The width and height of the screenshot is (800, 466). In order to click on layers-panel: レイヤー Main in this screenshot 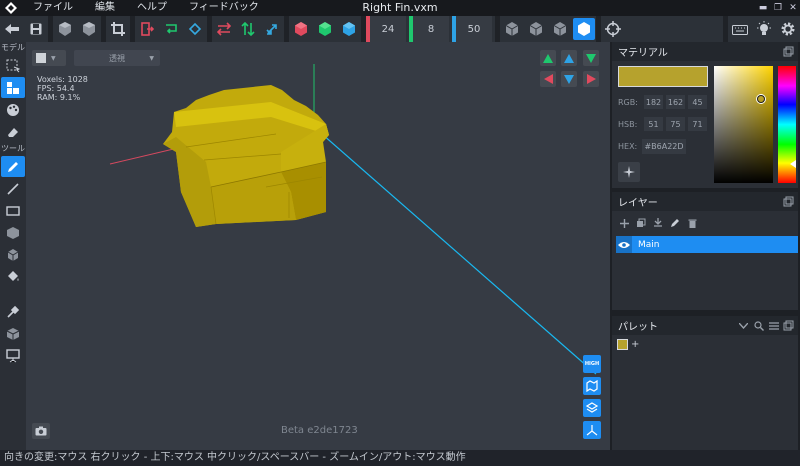, I will do `click(705, 251)`.